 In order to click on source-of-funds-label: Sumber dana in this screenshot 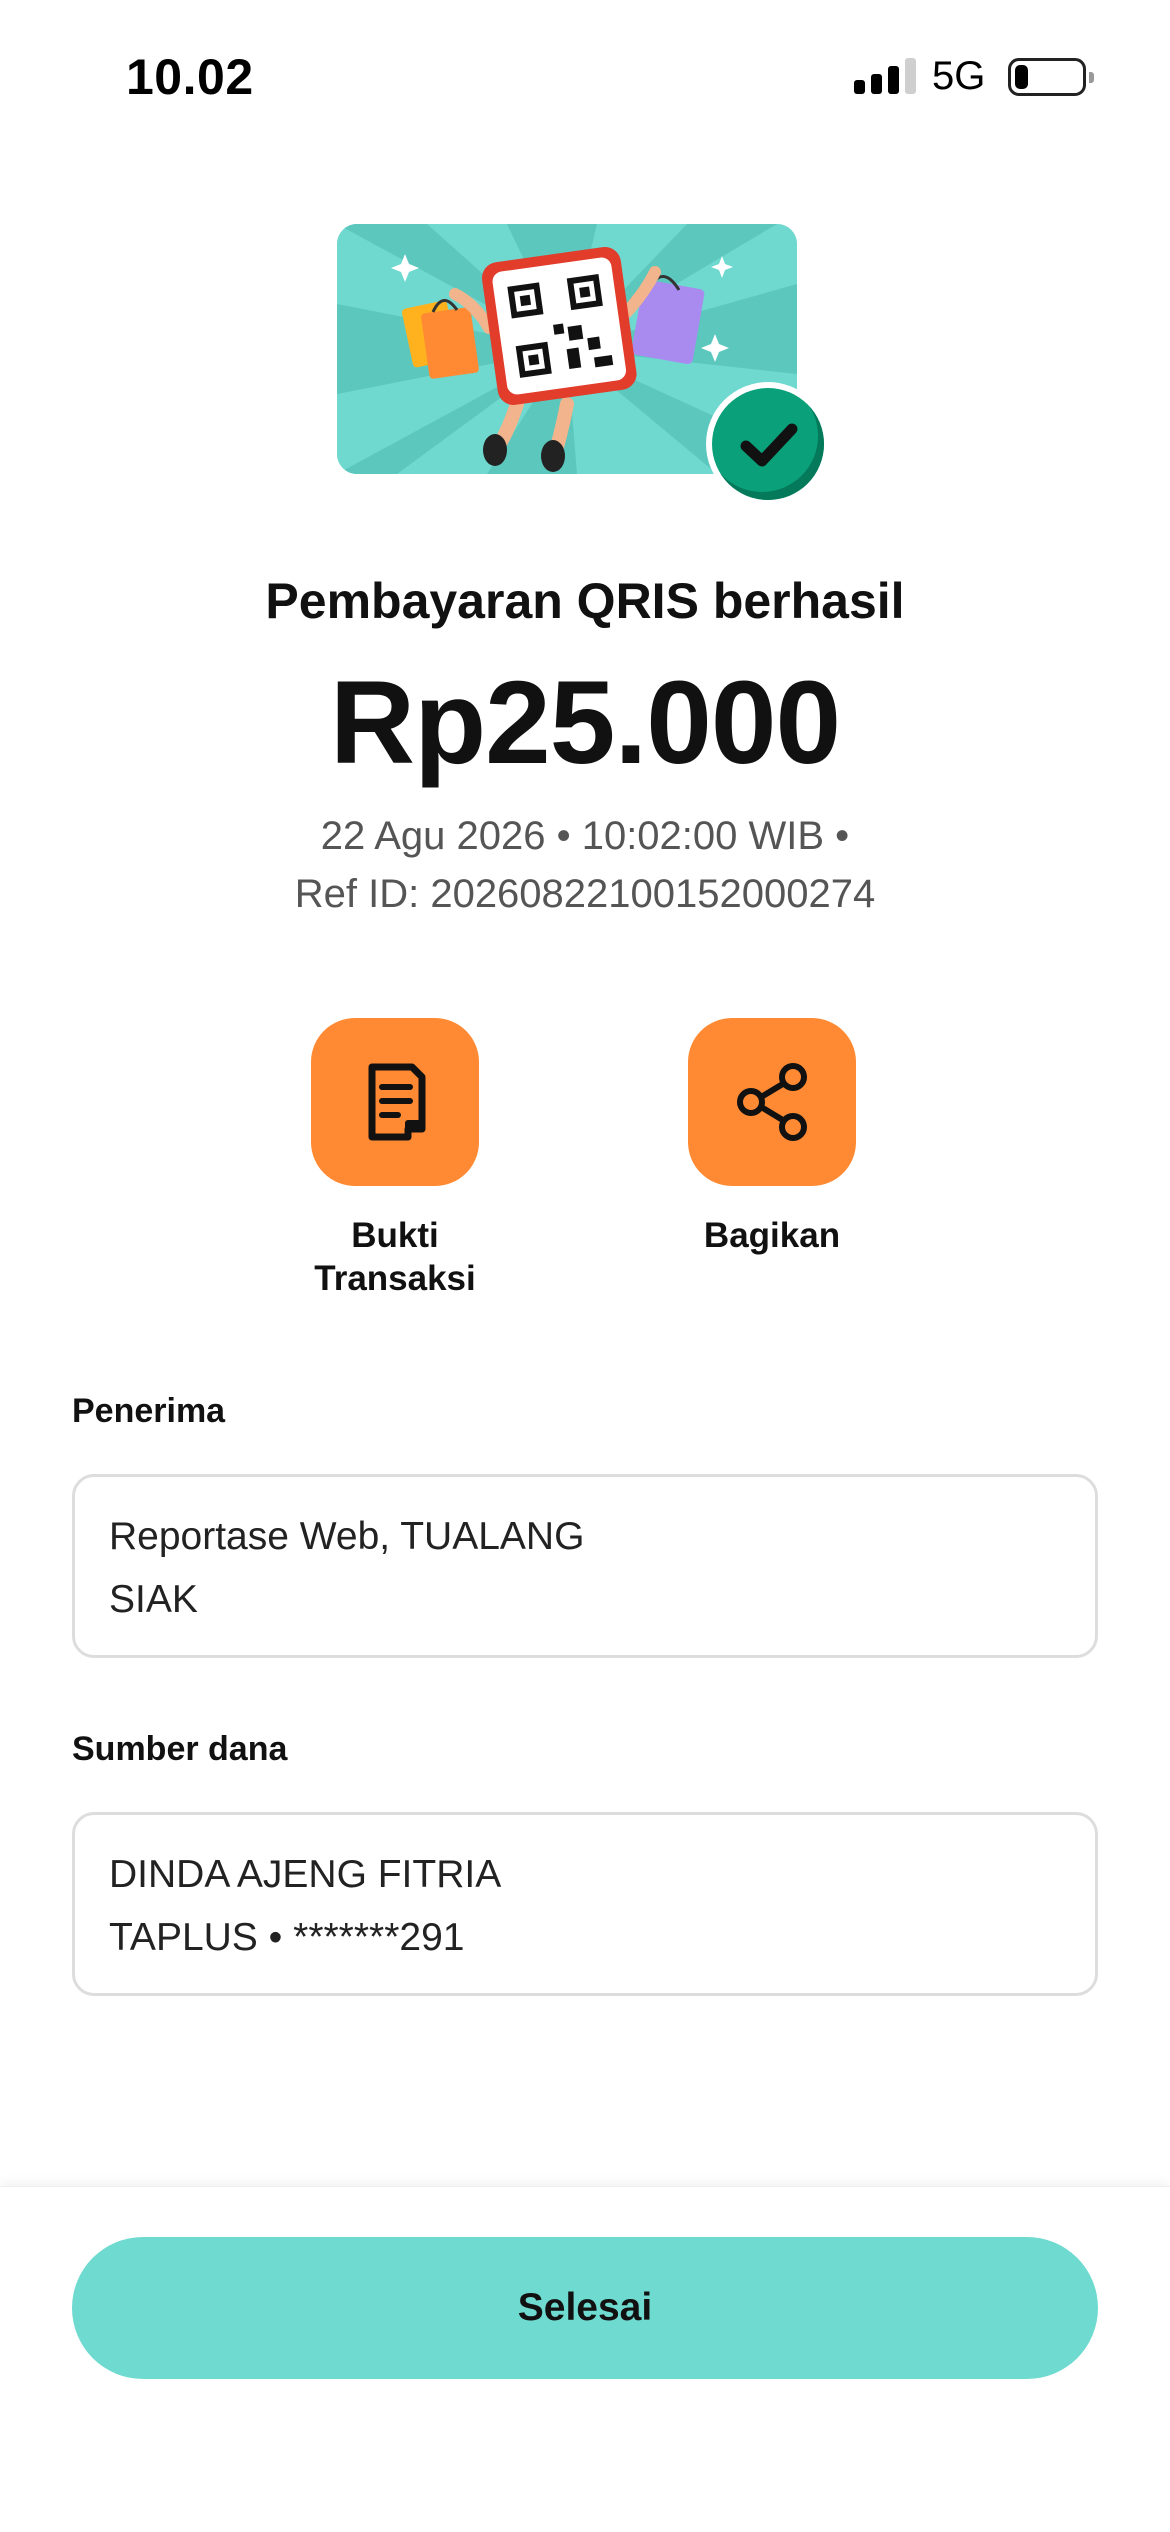, I will do `click(180, 1749)`.